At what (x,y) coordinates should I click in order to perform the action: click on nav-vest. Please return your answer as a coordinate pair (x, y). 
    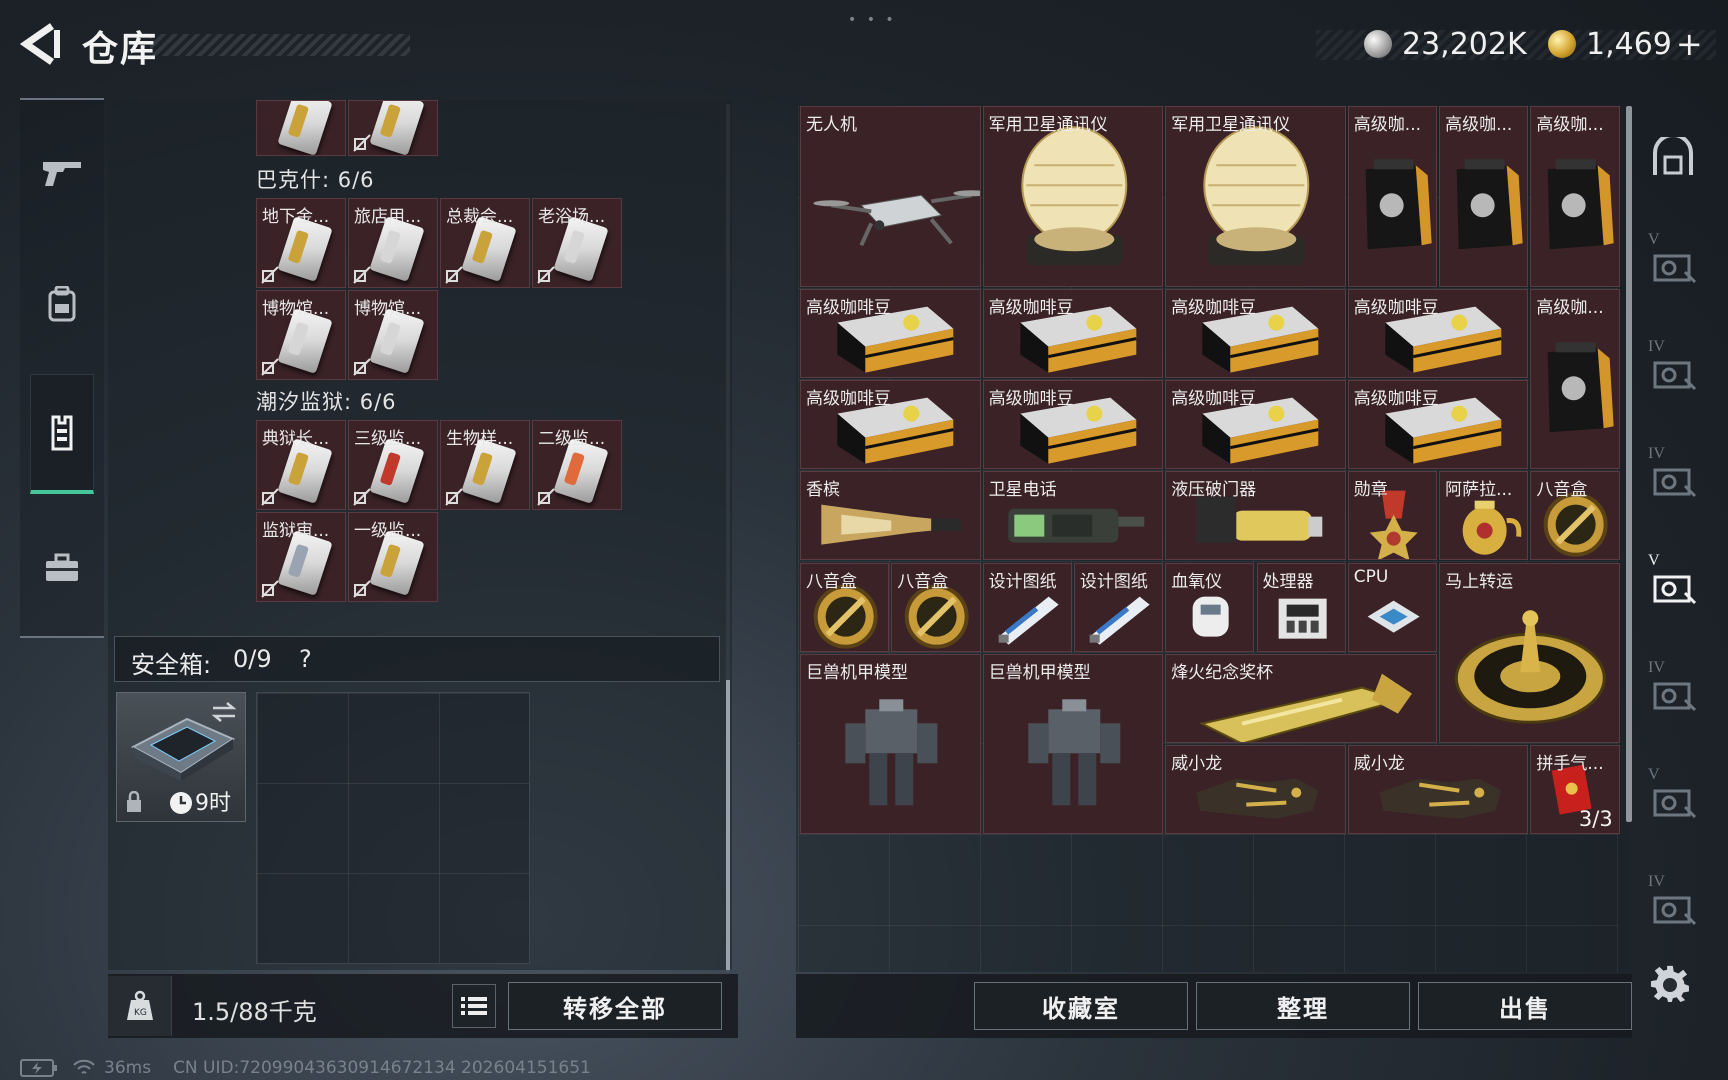
    Looking at the image, I should click on (62, 434).